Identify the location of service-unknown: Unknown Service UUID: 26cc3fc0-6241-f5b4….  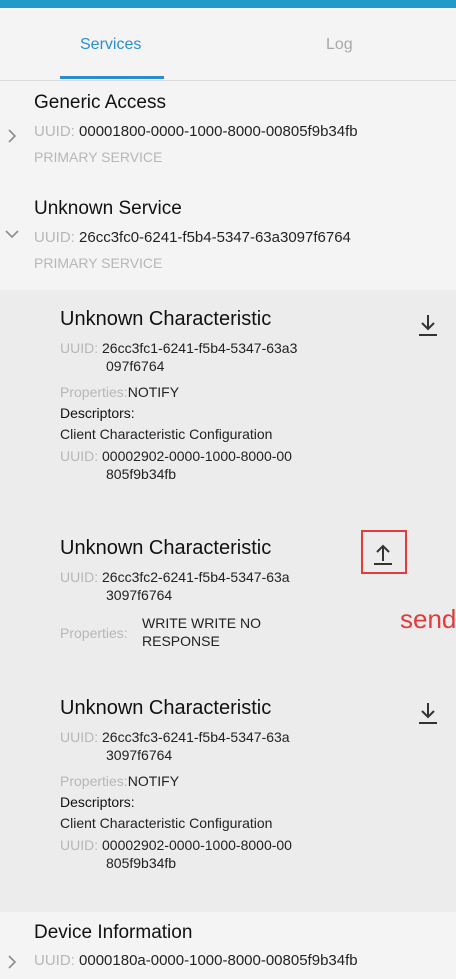
(228, 238).